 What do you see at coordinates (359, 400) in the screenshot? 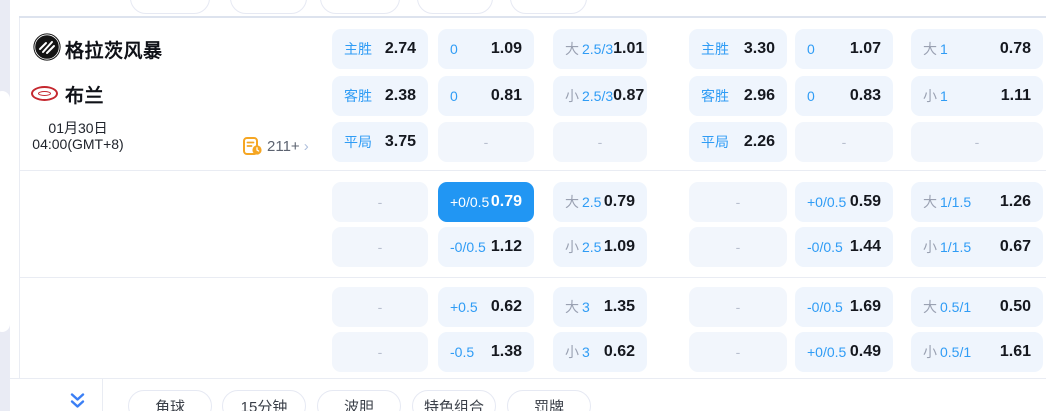
I see `footer-tab-3: 波胆` at bounding box center [359, 400].